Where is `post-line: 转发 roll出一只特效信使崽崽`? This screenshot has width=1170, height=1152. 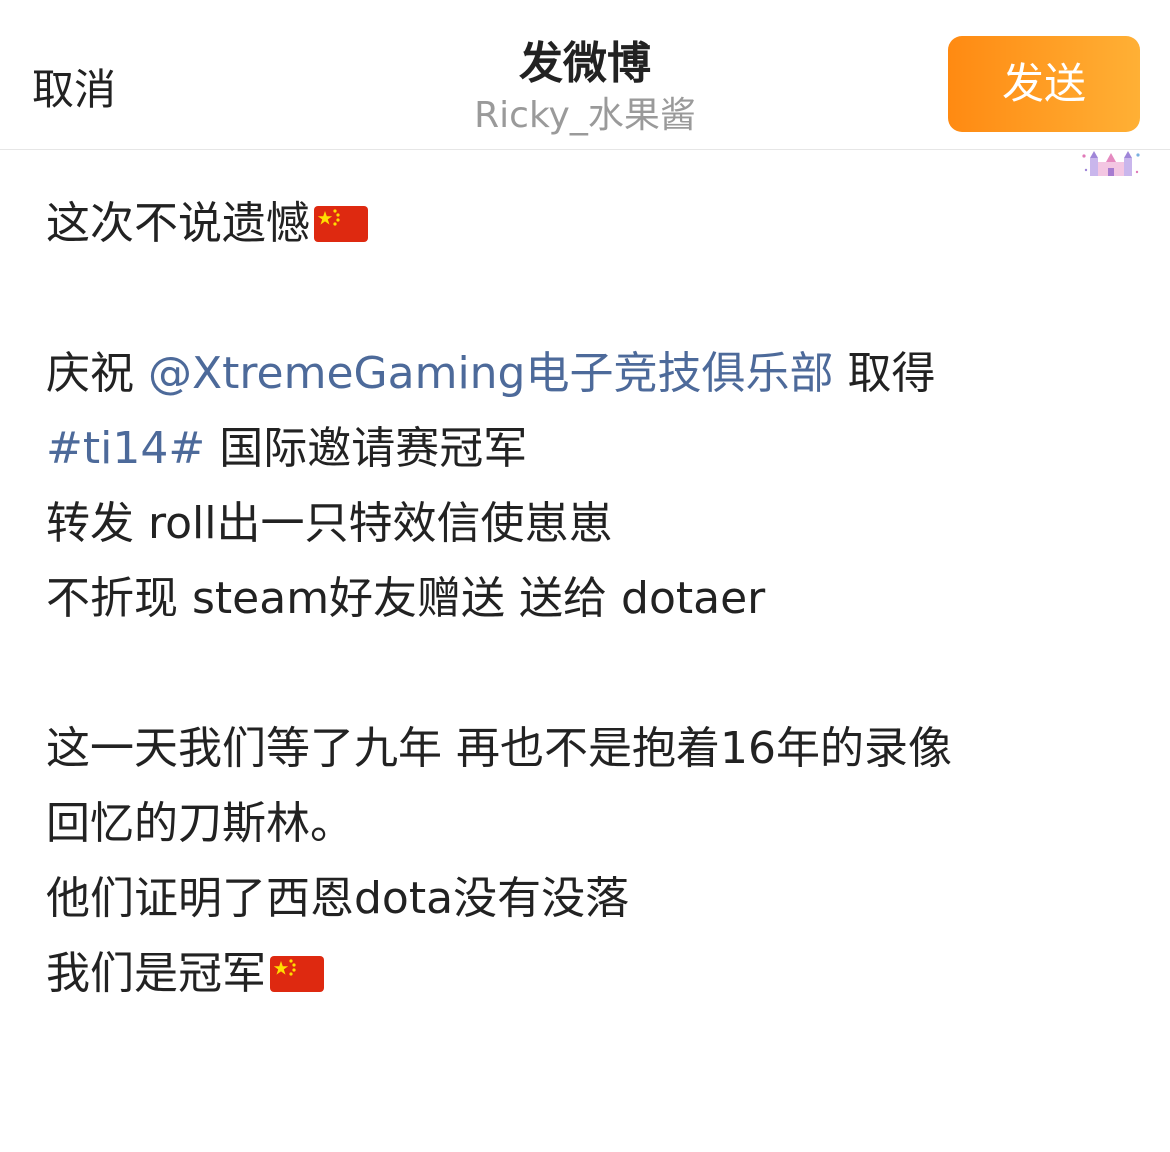
post-line: 转发 roll出一只特效信使崽崽 is located at coordinates (596, 523).